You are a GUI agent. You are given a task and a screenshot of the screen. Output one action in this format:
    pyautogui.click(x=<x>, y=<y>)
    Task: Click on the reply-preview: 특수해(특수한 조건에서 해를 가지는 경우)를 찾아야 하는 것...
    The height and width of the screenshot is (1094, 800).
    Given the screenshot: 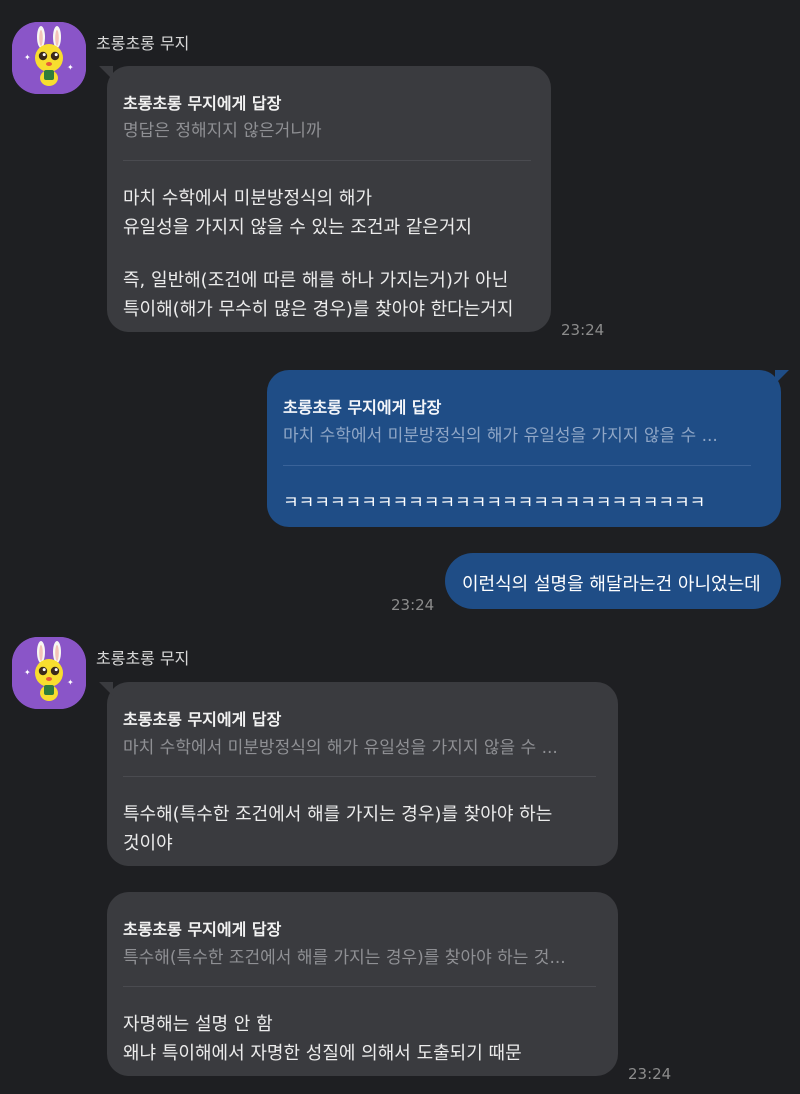 What is the action you would take?
    pyautogui.click(x=344, y=955)
    